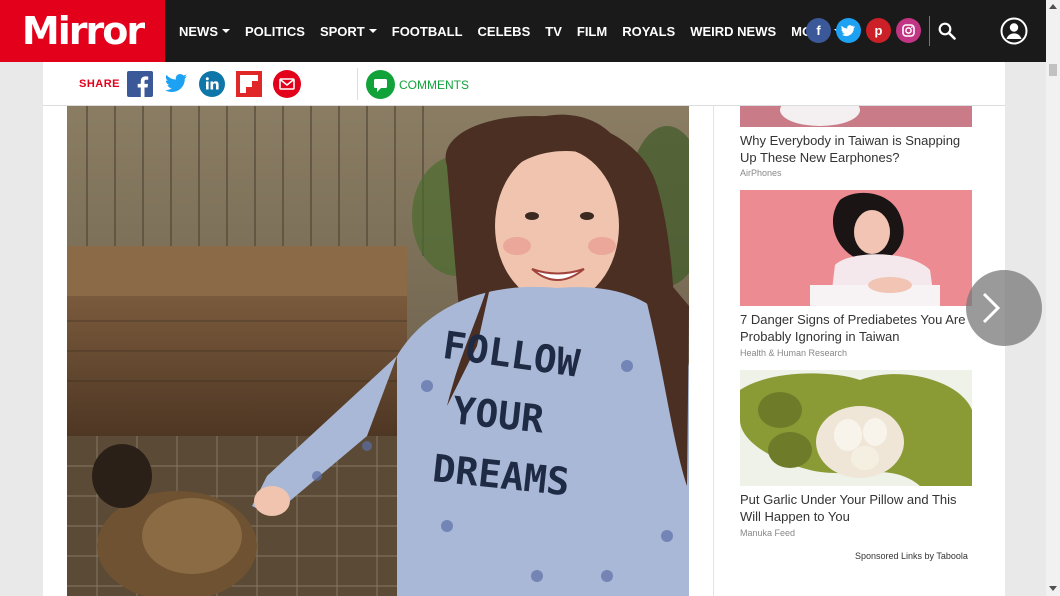  What do you see at coordinates (249, 84) in the screenshot?
I see `flipboard-share-icon` at bounding box center [249, 84].